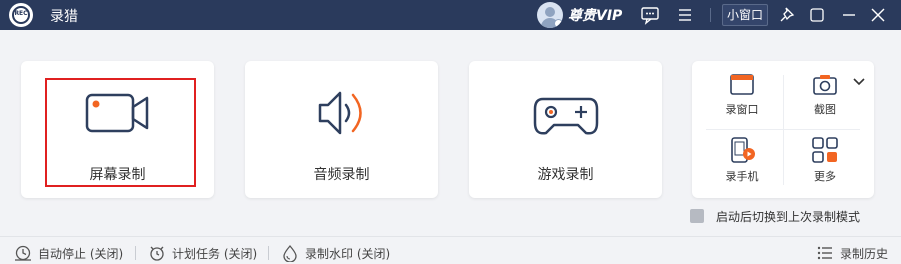  What do you see at coordinates (825, 109) in the screenshot?
I see `screenshot-label: 截图` at bounding box center [825, 109].